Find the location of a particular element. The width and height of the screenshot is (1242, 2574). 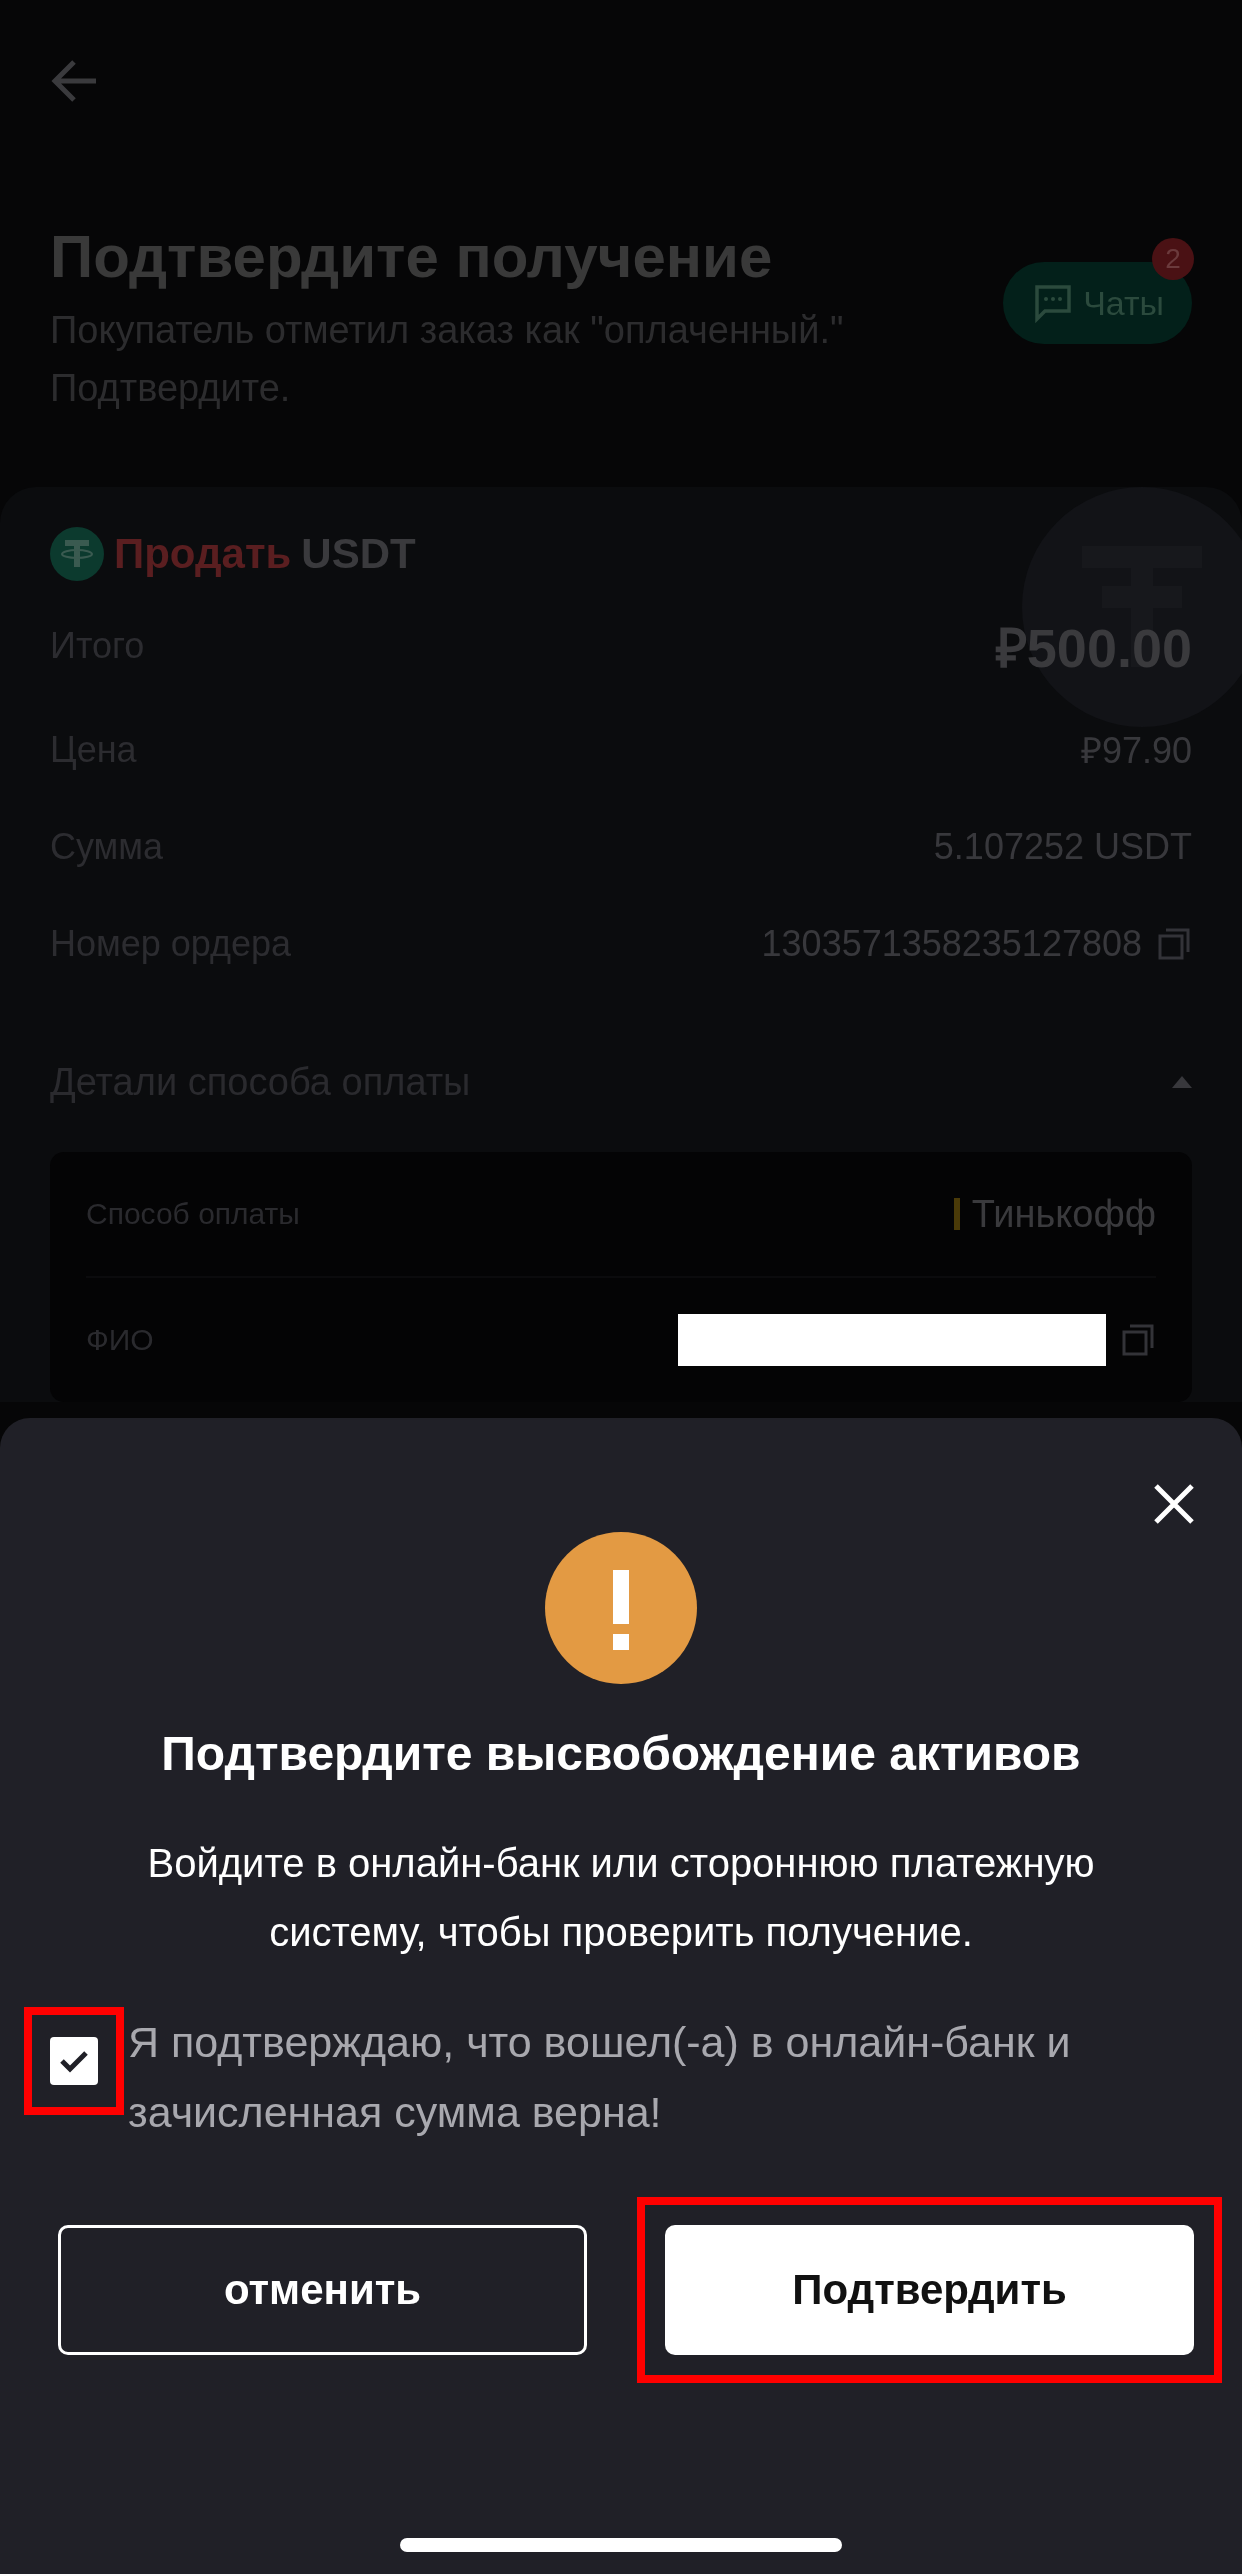

confirm-checkbox is located at coordinates (74, 2061).